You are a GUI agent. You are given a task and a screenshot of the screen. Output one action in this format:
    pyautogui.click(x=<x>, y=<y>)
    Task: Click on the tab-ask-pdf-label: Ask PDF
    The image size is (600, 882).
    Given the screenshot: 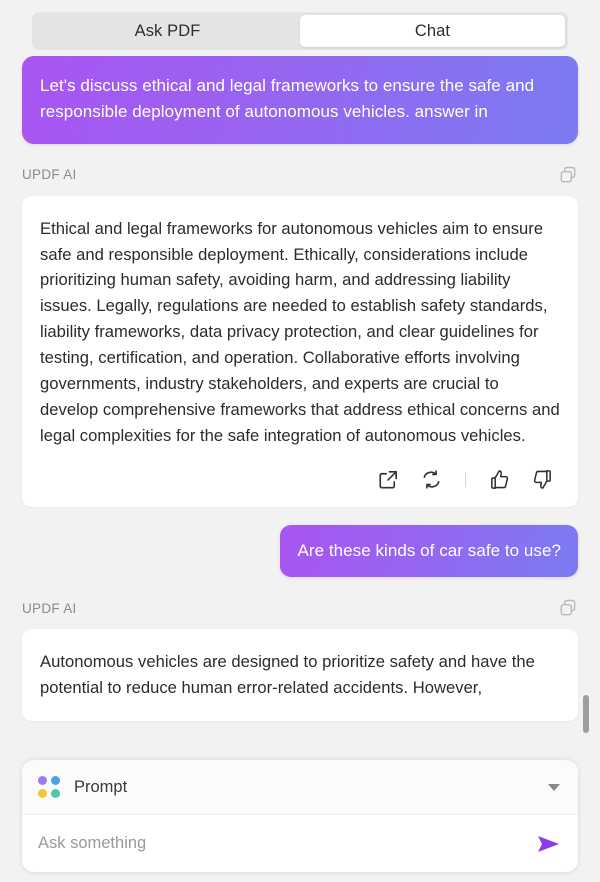 What is the action you would take?
    pyautogui.click(x=167, y=30)
    